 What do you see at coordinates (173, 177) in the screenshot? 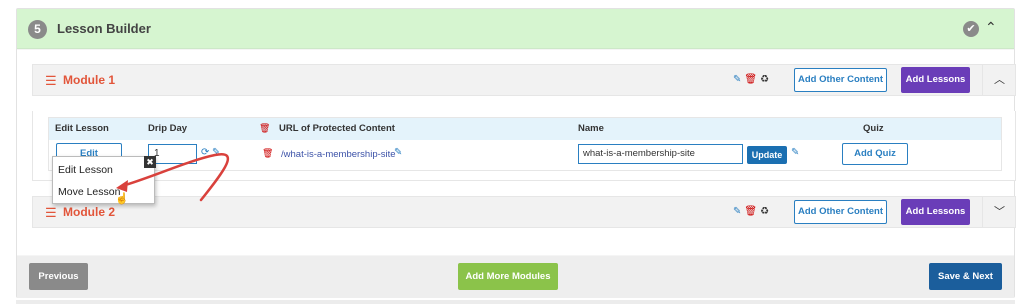
I see `annotation-arrow` at bounding box center [173, 177].